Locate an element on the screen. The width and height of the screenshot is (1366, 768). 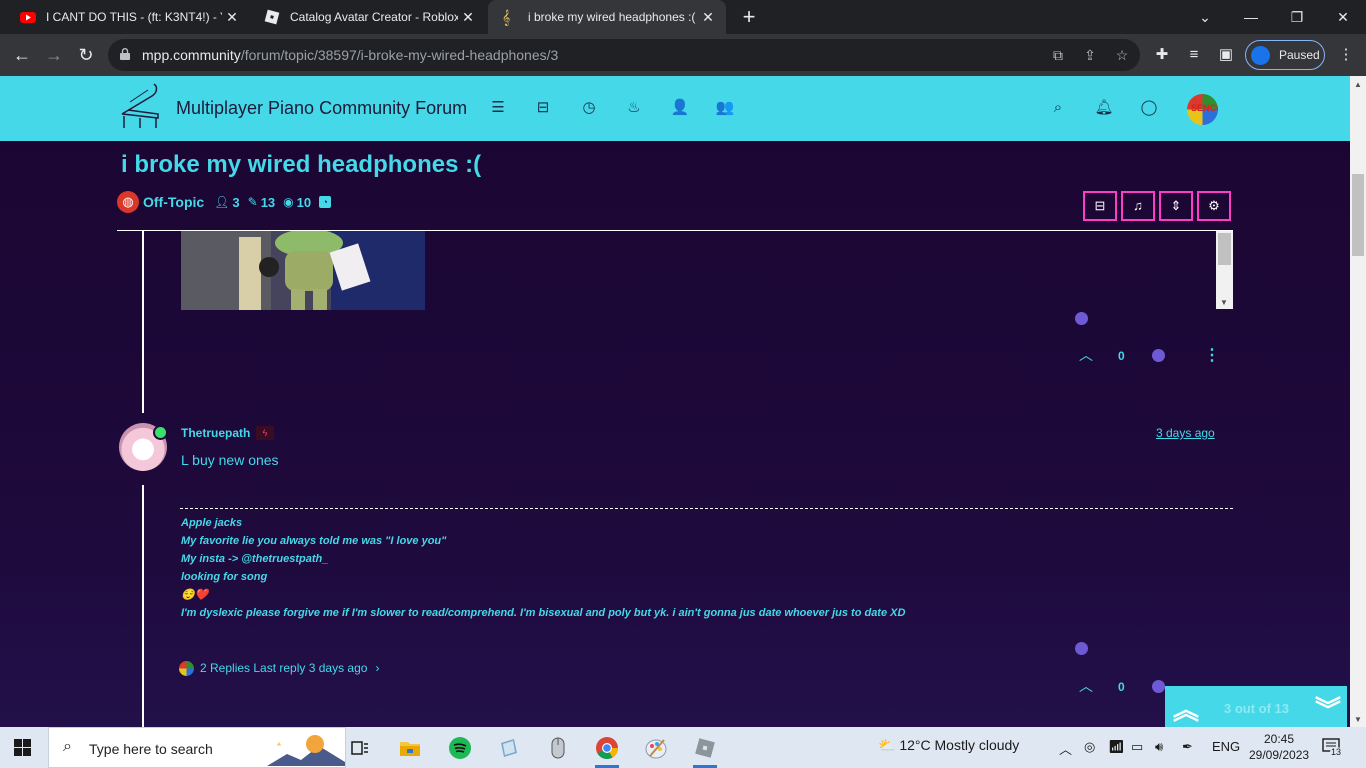
notification-count: 13 is located at coordinates (1336, 752).